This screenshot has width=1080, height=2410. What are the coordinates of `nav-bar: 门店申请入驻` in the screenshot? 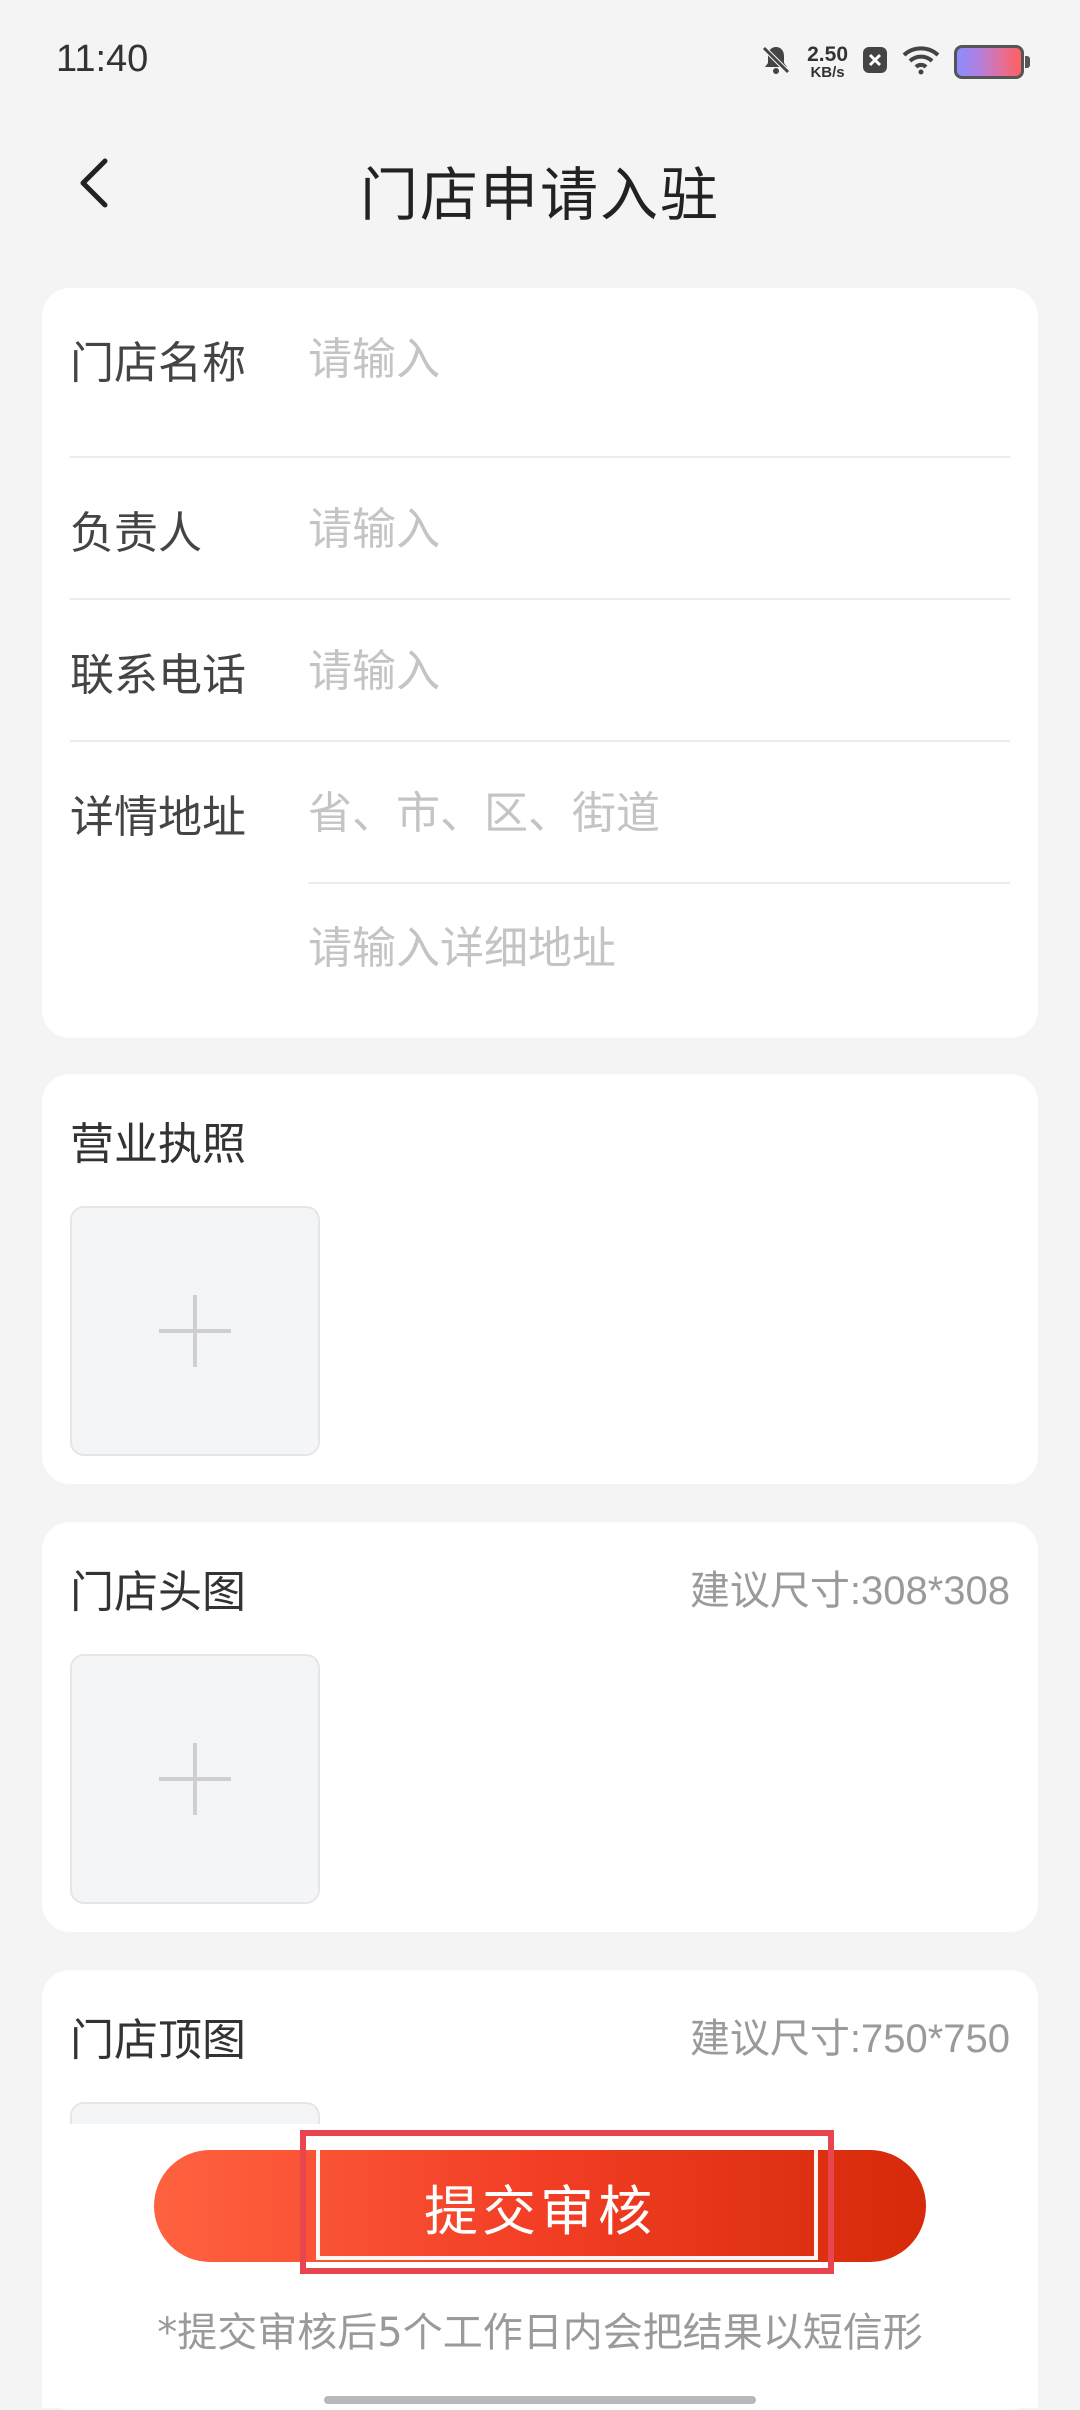 It's located at (540, 185).